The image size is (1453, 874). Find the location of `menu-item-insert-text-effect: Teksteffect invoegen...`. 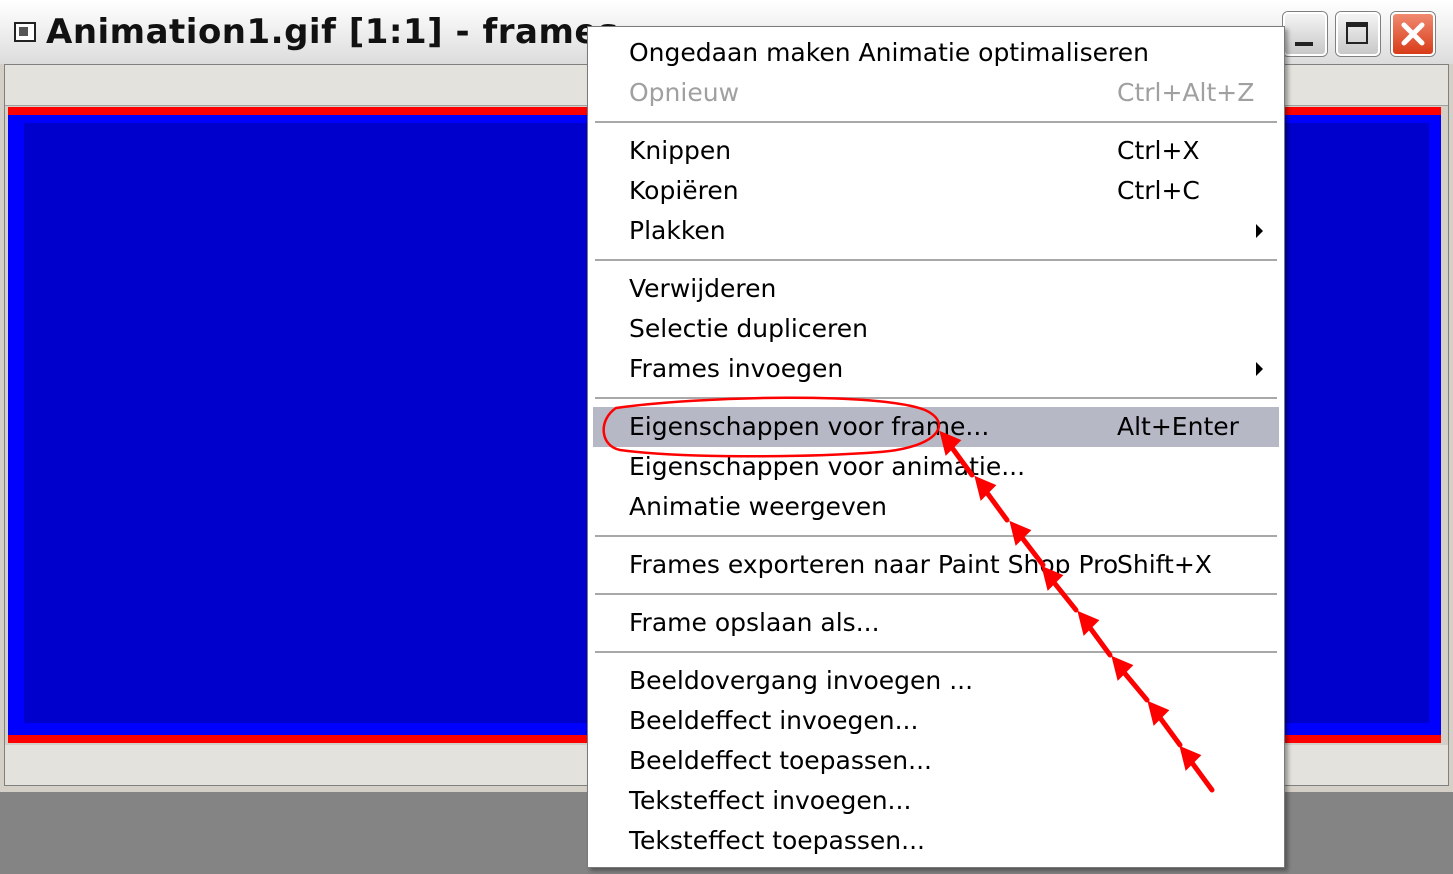

menu-item-insert-text-effect: Teksteffect invoegen... is located at coordinates (936, 801).